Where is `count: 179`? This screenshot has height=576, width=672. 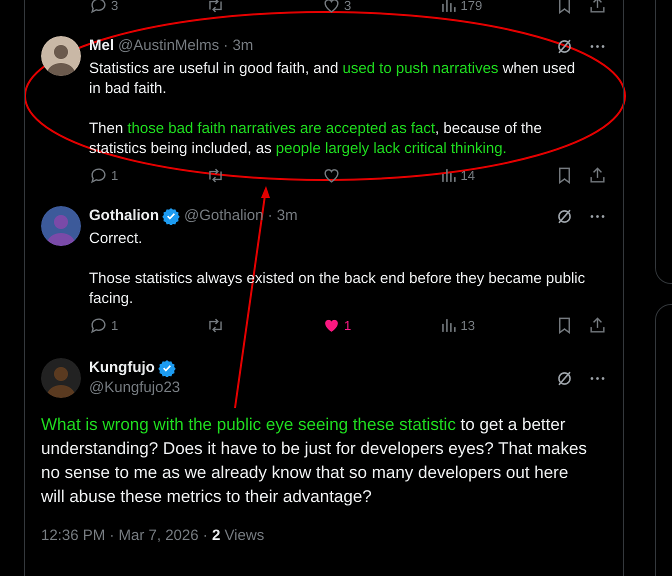
count: 179 is located at coordinates (471, 6).